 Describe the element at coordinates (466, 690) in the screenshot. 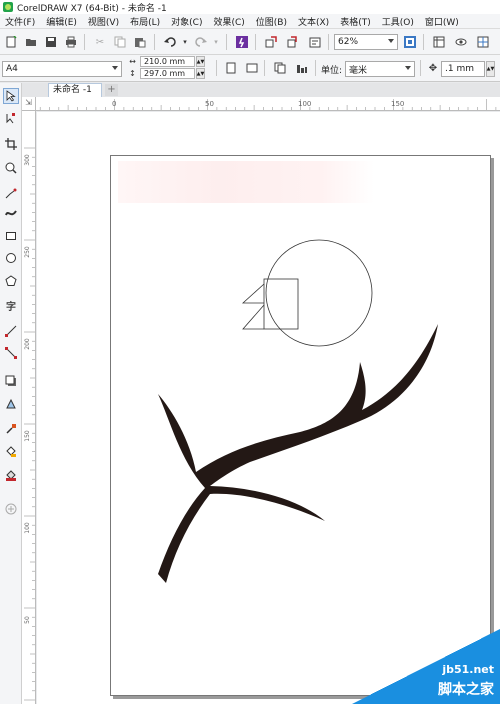

I see `watermark-text: 脚本之家` at that location.